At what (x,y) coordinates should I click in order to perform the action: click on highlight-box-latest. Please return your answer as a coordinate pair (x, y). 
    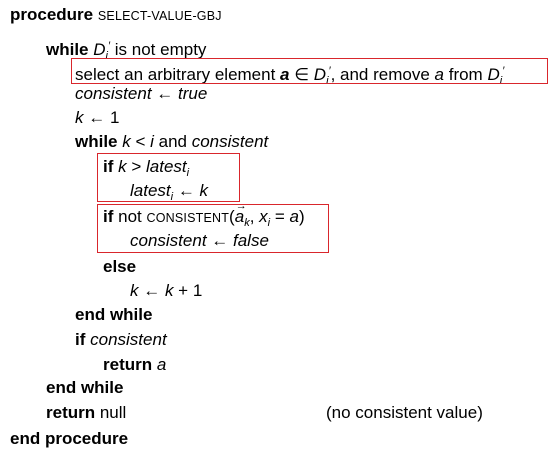
    Looking at the image, I should click on (168, 177).